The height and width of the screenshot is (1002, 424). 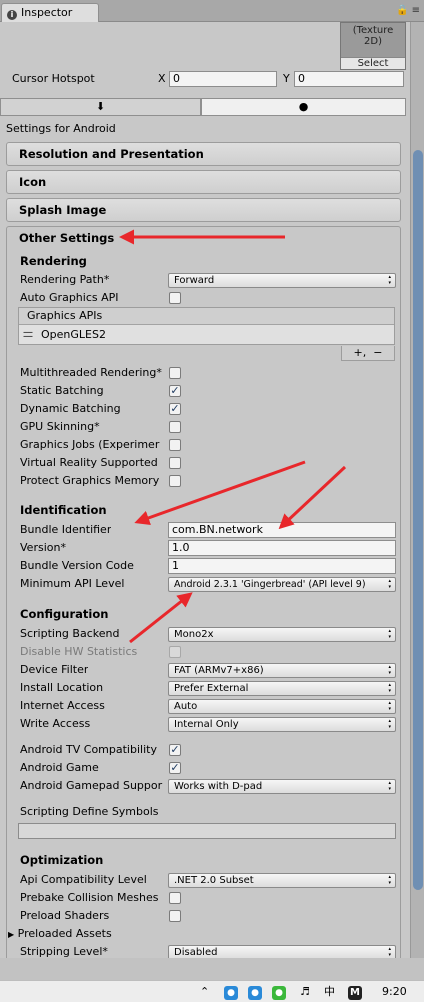 What do you see at coordinates (231, 992) in the screenshot?
I see `tray-app-icon: ●` at bounding box center [231, 992].